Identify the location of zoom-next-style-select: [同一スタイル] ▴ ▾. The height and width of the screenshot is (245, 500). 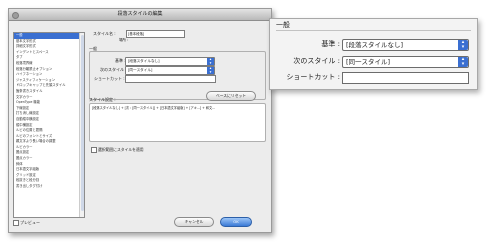
(405, 62).